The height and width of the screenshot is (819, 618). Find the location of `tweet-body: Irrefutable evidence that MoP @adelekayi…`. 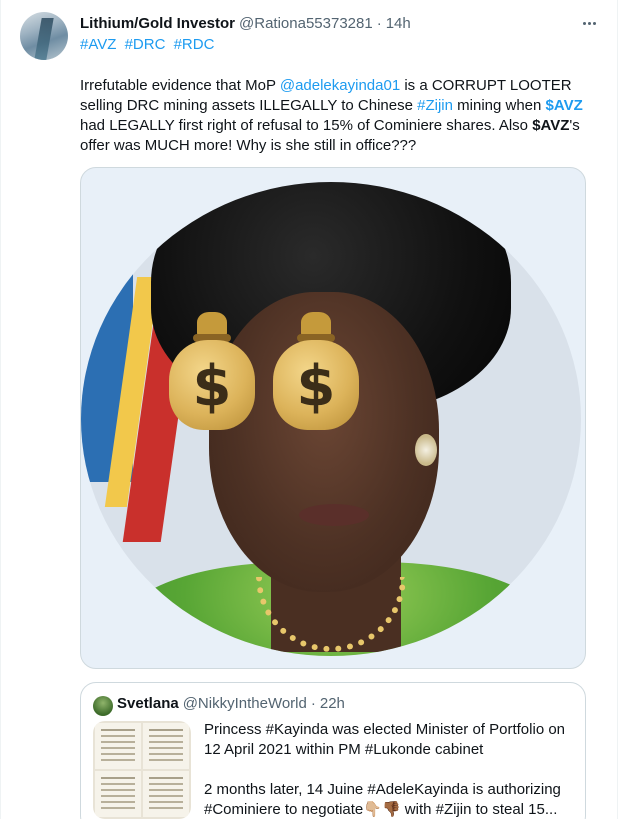

tweet-body: Irrefutable evidence that MoP @adelekayi… is located at coordinates (337, 116).